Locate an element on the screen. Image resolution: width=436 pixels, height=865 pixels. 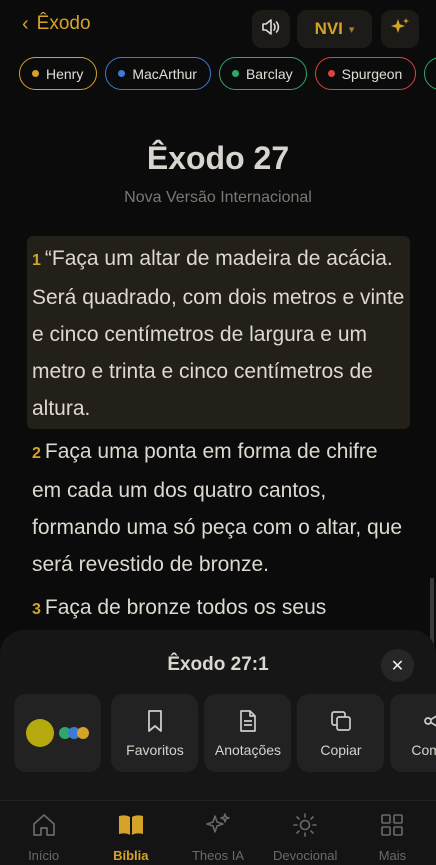
copy-icon is located at coordinates (341, 721).